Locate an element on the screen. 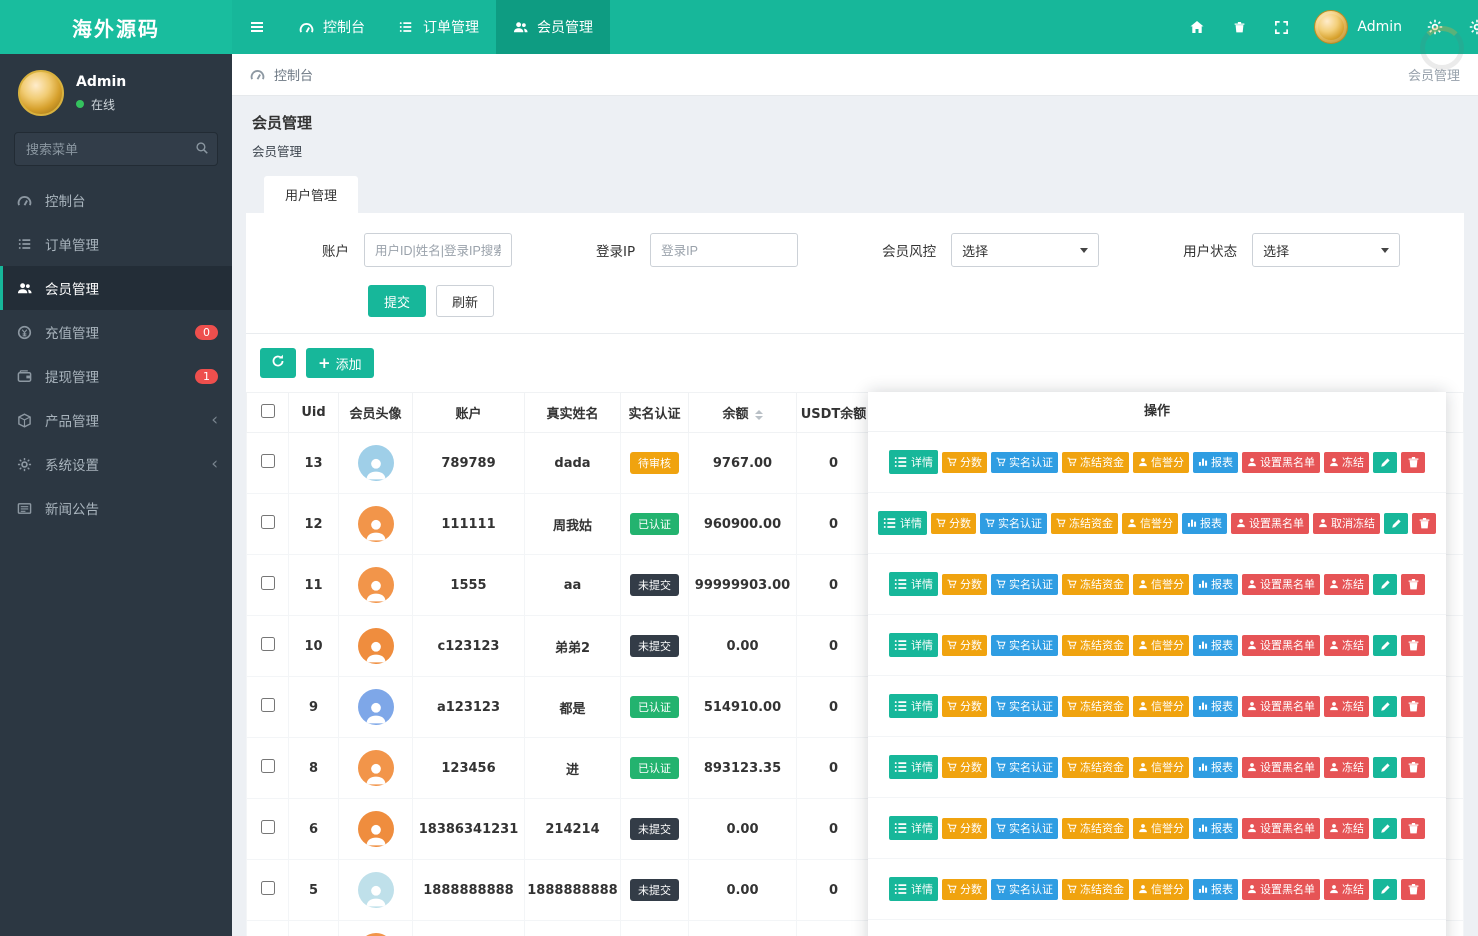 The image size is (1478, 936). add-member-button: + 添加 is located at coordinates (340, 363).